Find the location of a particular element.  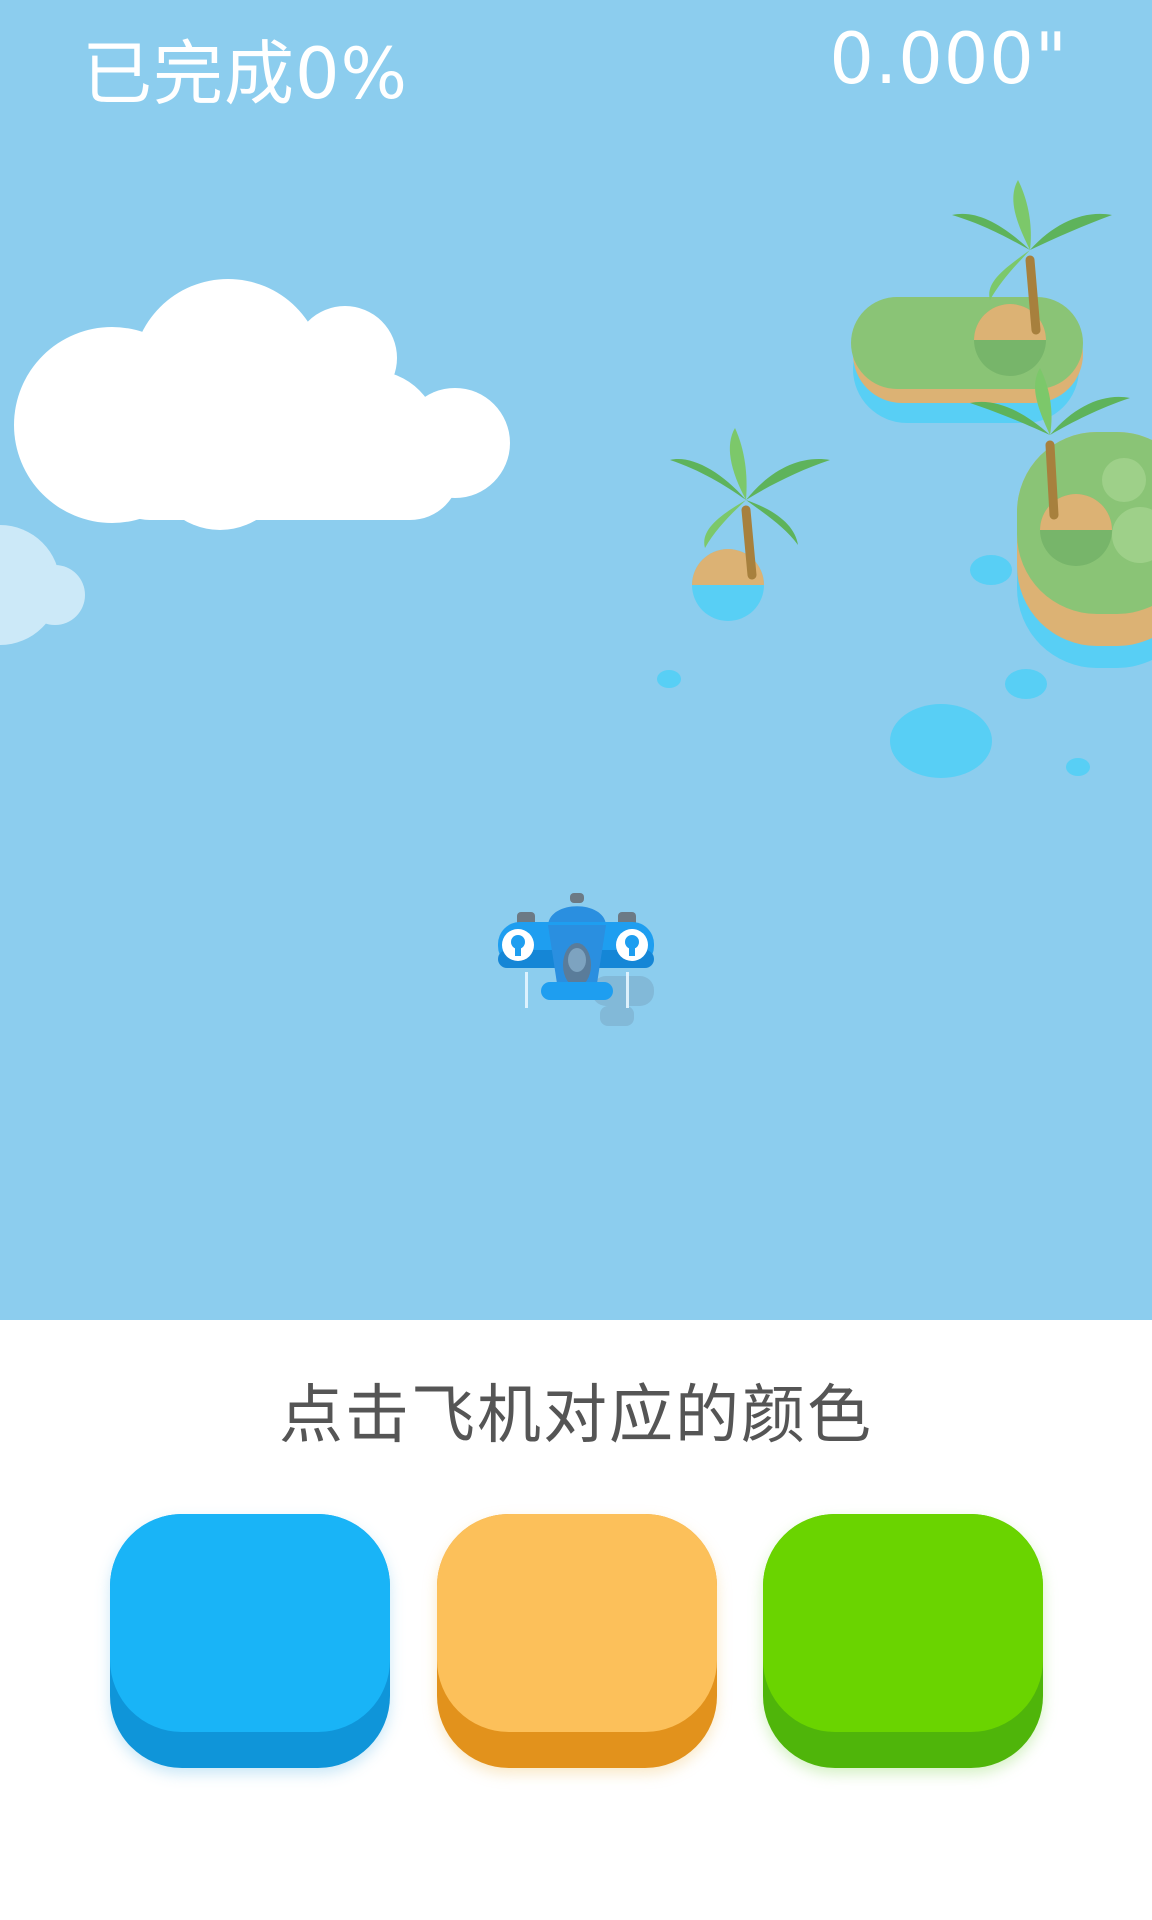

cloud-icon is located at coordinates (262, 404).